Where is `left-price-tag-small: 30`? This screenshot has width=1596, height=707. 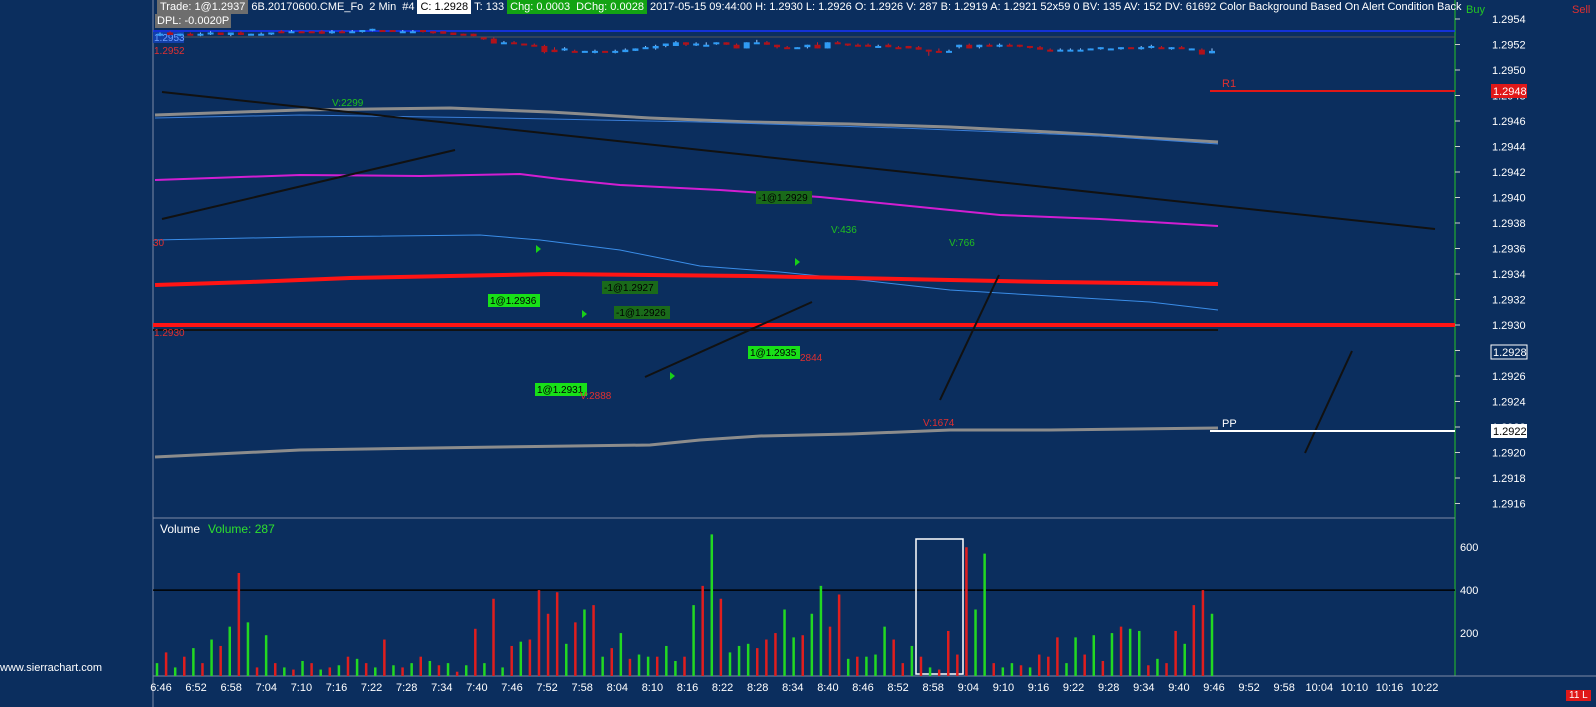
left-price-tag-small: 30 is located at coordinates (159, 243).